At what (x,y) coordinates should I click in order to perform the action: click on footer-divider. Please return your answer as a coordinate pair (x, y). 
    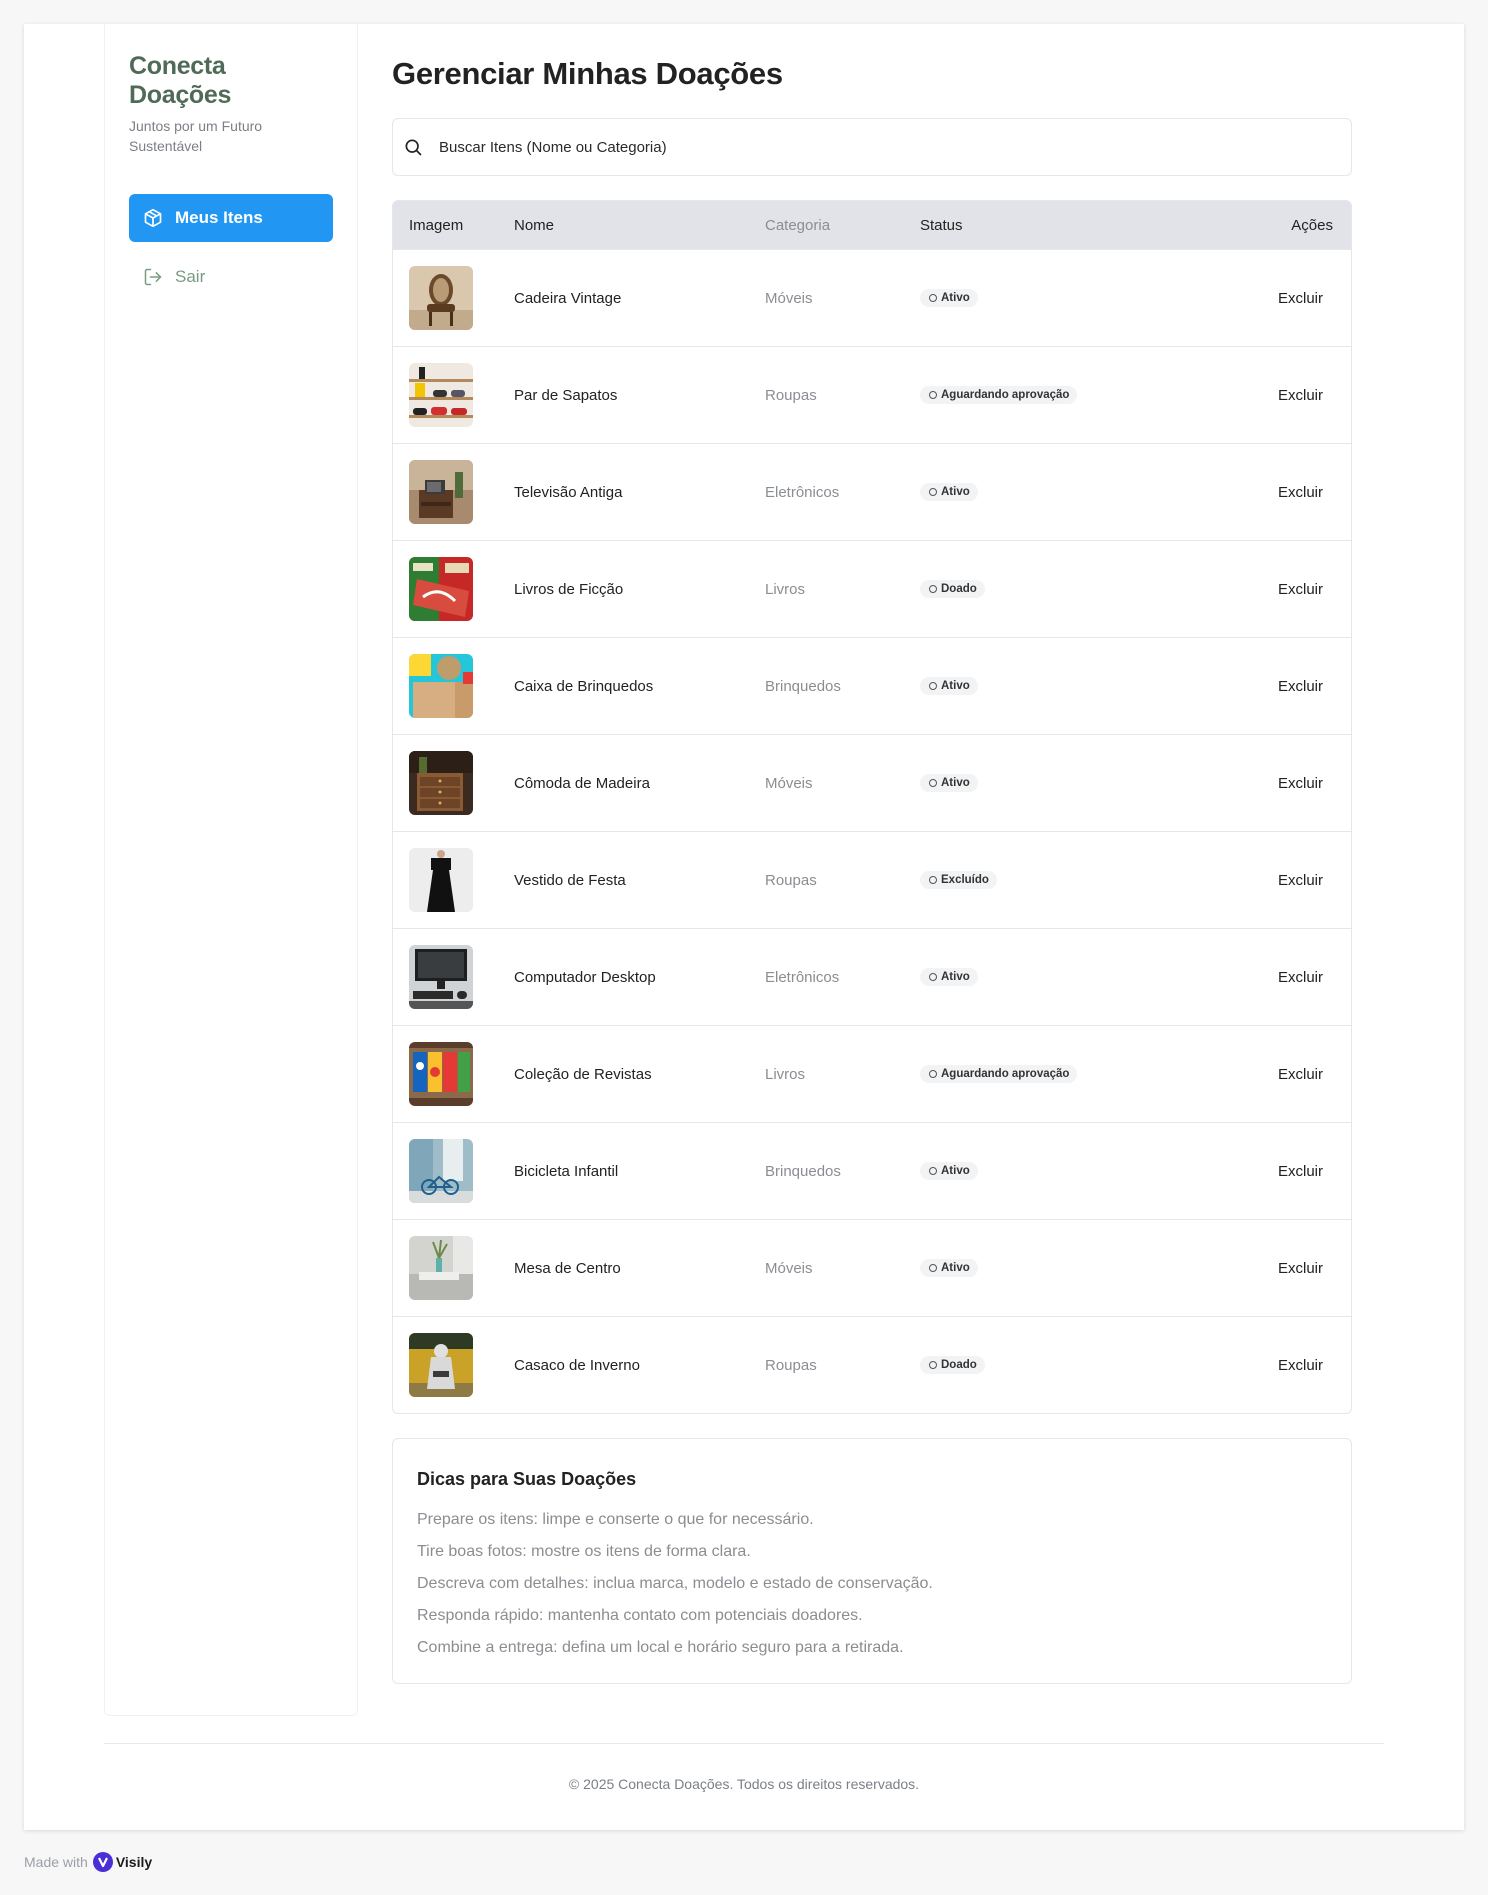
    Looking at the image, I should click on (744, 1743).